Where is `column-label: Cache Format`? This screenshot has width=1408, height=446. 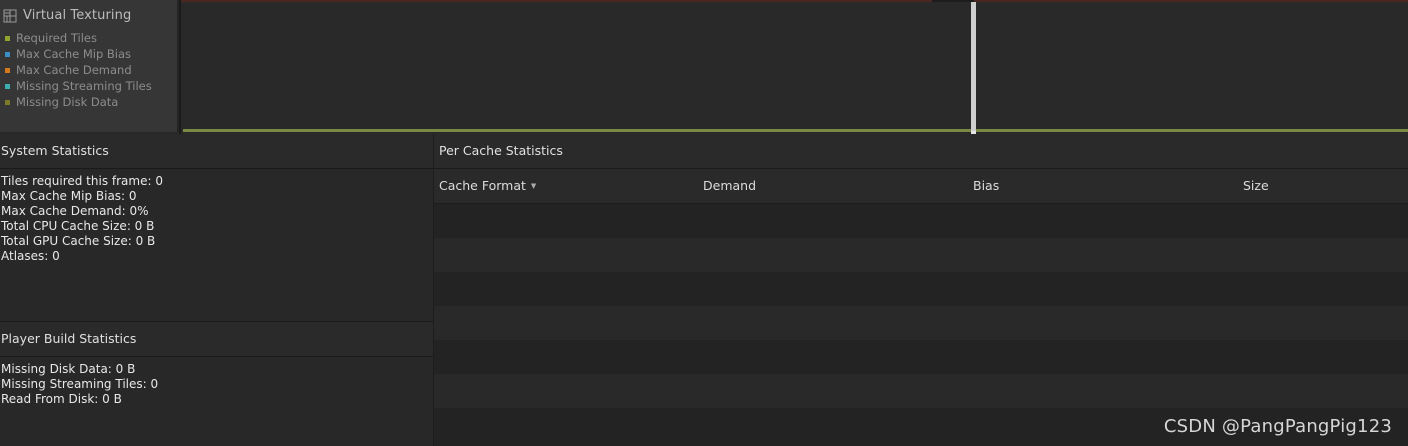 column-label: Cache Format is located at coordinates (482, 185).